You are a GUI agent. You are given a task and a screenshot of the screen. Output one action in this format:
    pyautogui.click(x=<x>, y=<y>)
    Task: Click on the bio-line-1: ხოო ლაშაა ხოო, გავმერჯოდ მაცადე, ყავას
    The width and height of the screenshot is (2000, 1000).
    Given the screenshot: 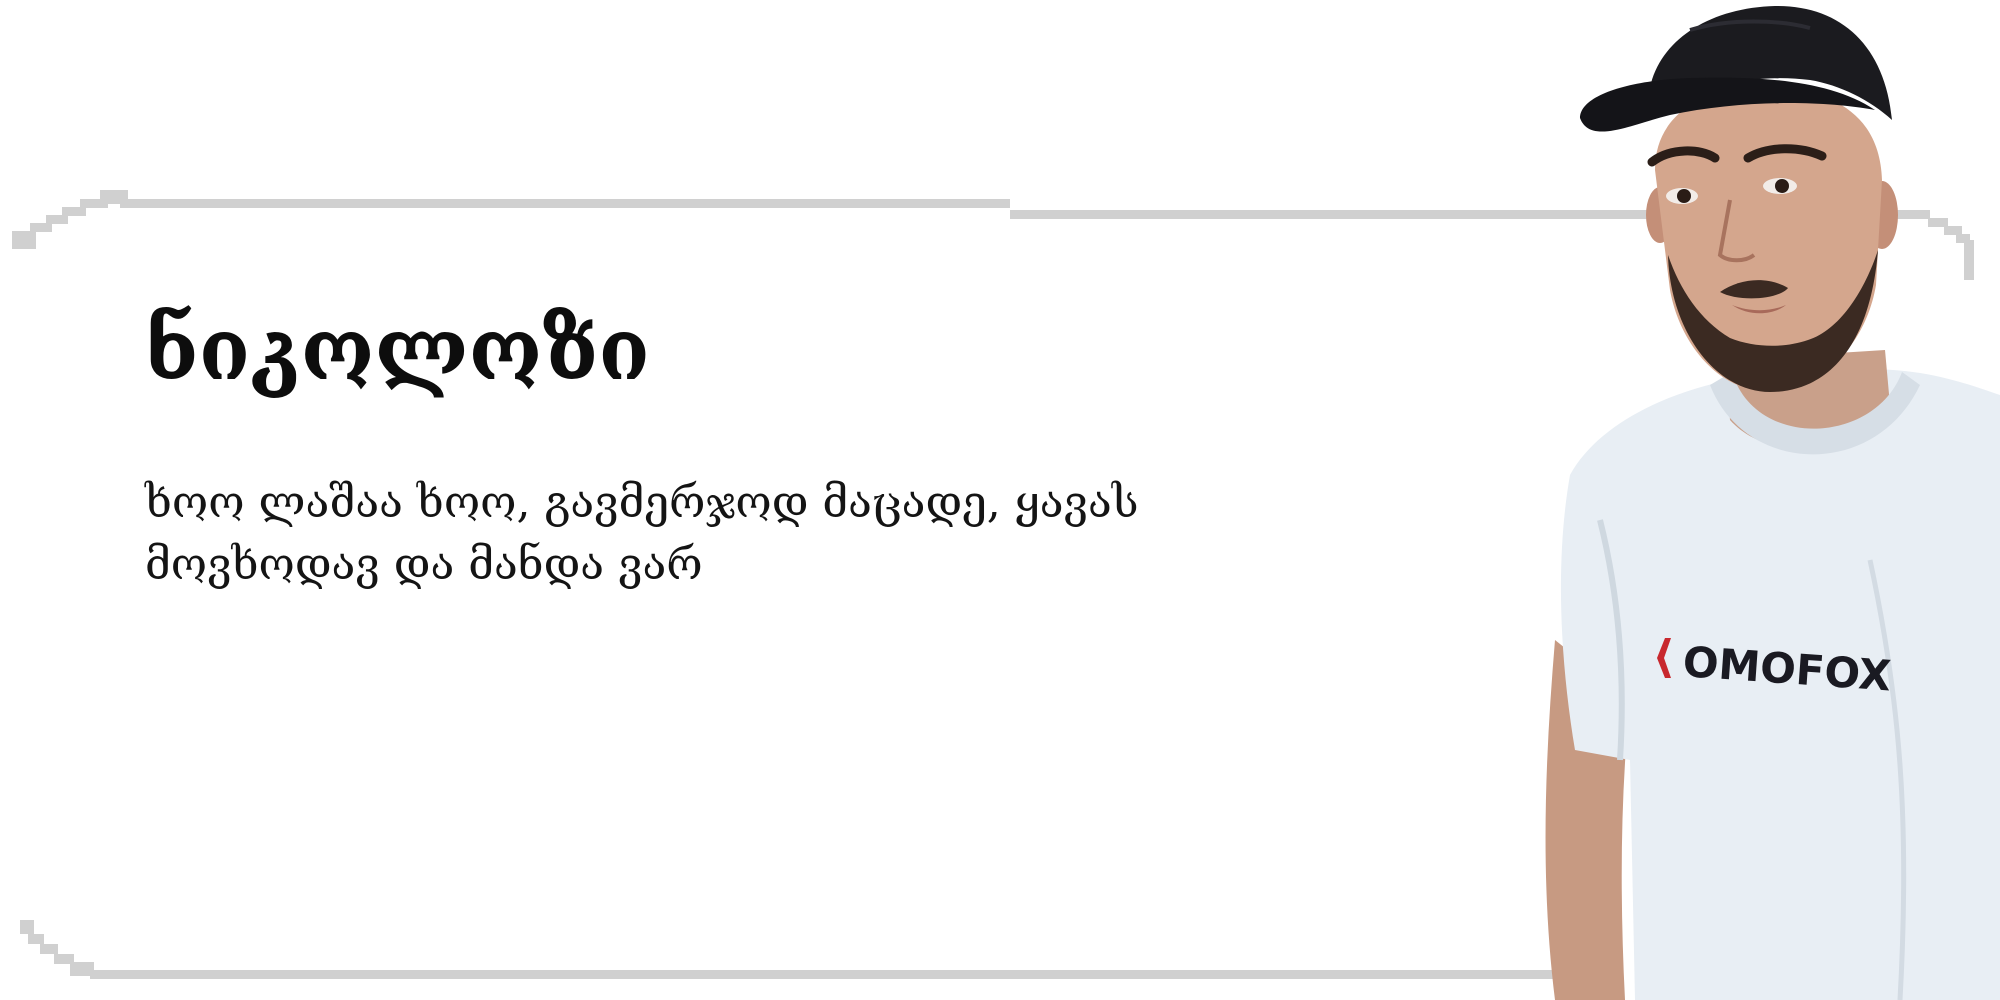 What is the action you would take?
    pyautogui.click(x=642, y=502)
    